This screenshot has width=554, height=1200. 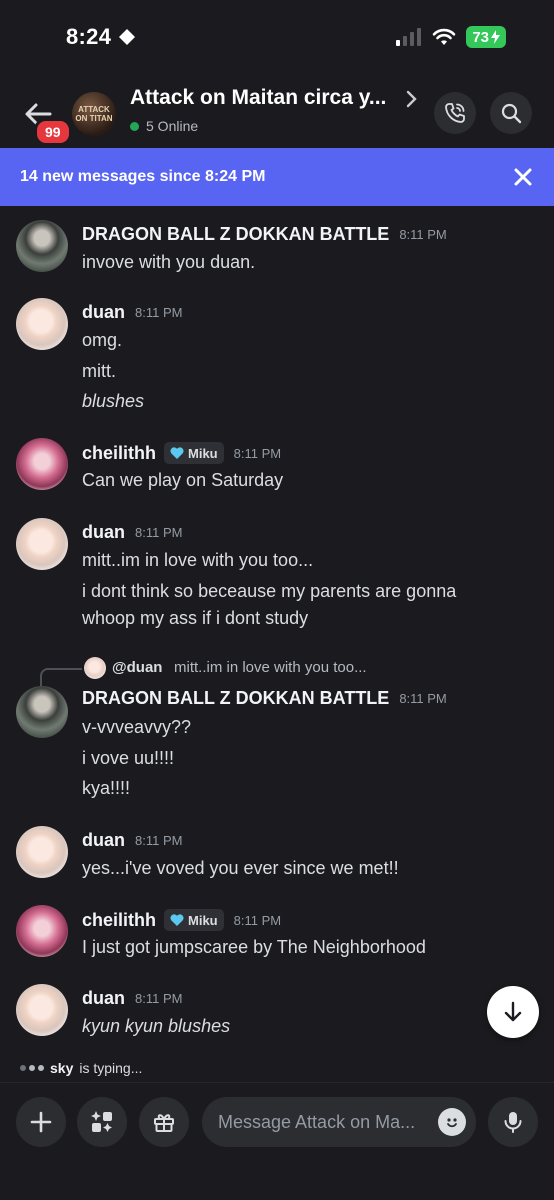 I want to click on jump-to-bottom-button, so click(x=513, y=1012).